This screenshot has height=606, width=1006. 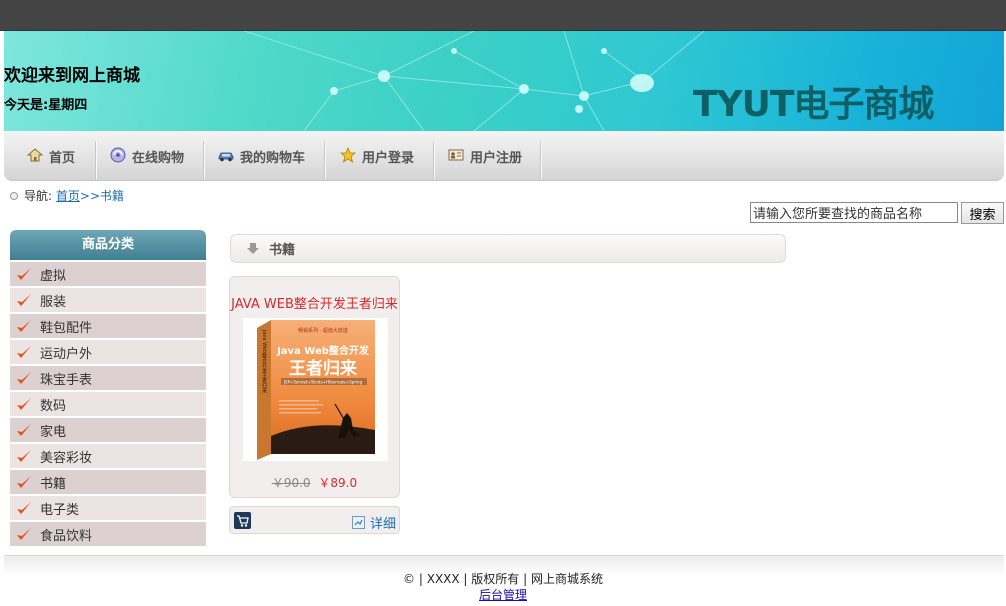 I want to click on category-label: 虚拟, so click(x=53, y=276).